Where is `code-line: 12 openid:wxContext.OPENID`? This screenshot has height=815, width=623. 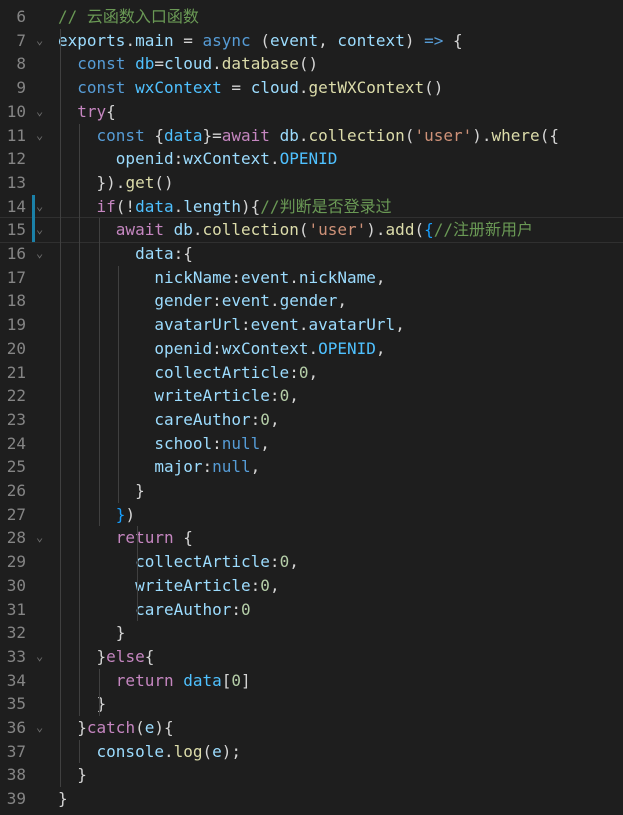 code-line: 12 openid:wxContext.OPENID is located at coordinates (311, 159).